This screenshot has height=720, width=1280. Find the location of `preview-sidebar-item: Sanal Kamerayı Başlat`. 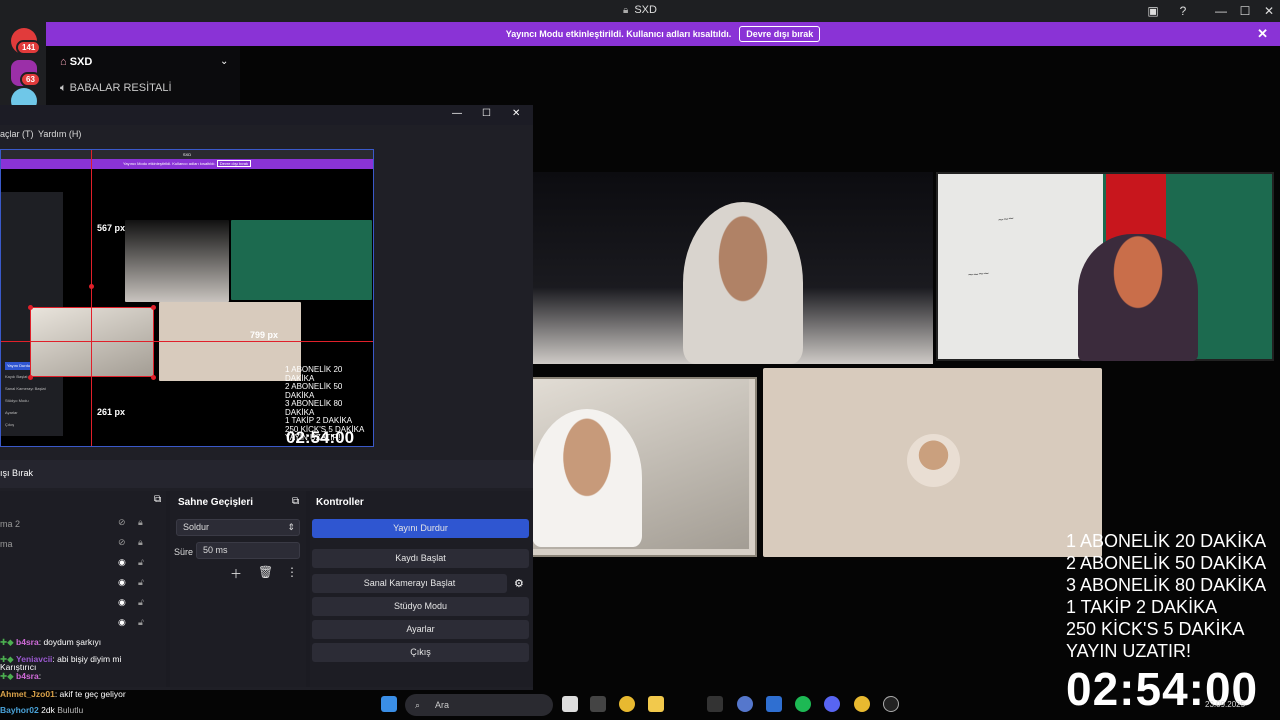

preview-sidebar-item: Sanal Kamerayı Başlat is located at coordinates (25, 388).